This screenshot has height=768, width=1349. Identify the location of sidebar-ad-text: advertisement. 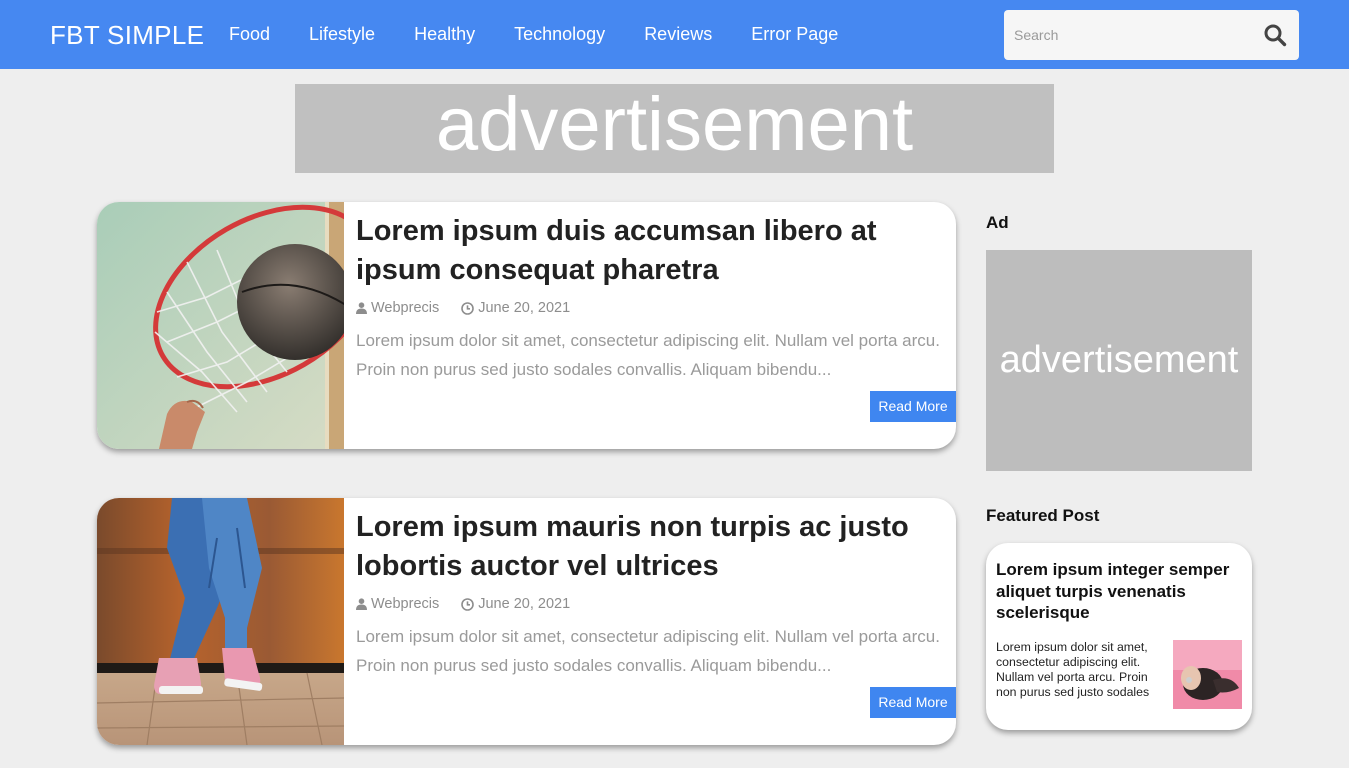
(1119, 360).